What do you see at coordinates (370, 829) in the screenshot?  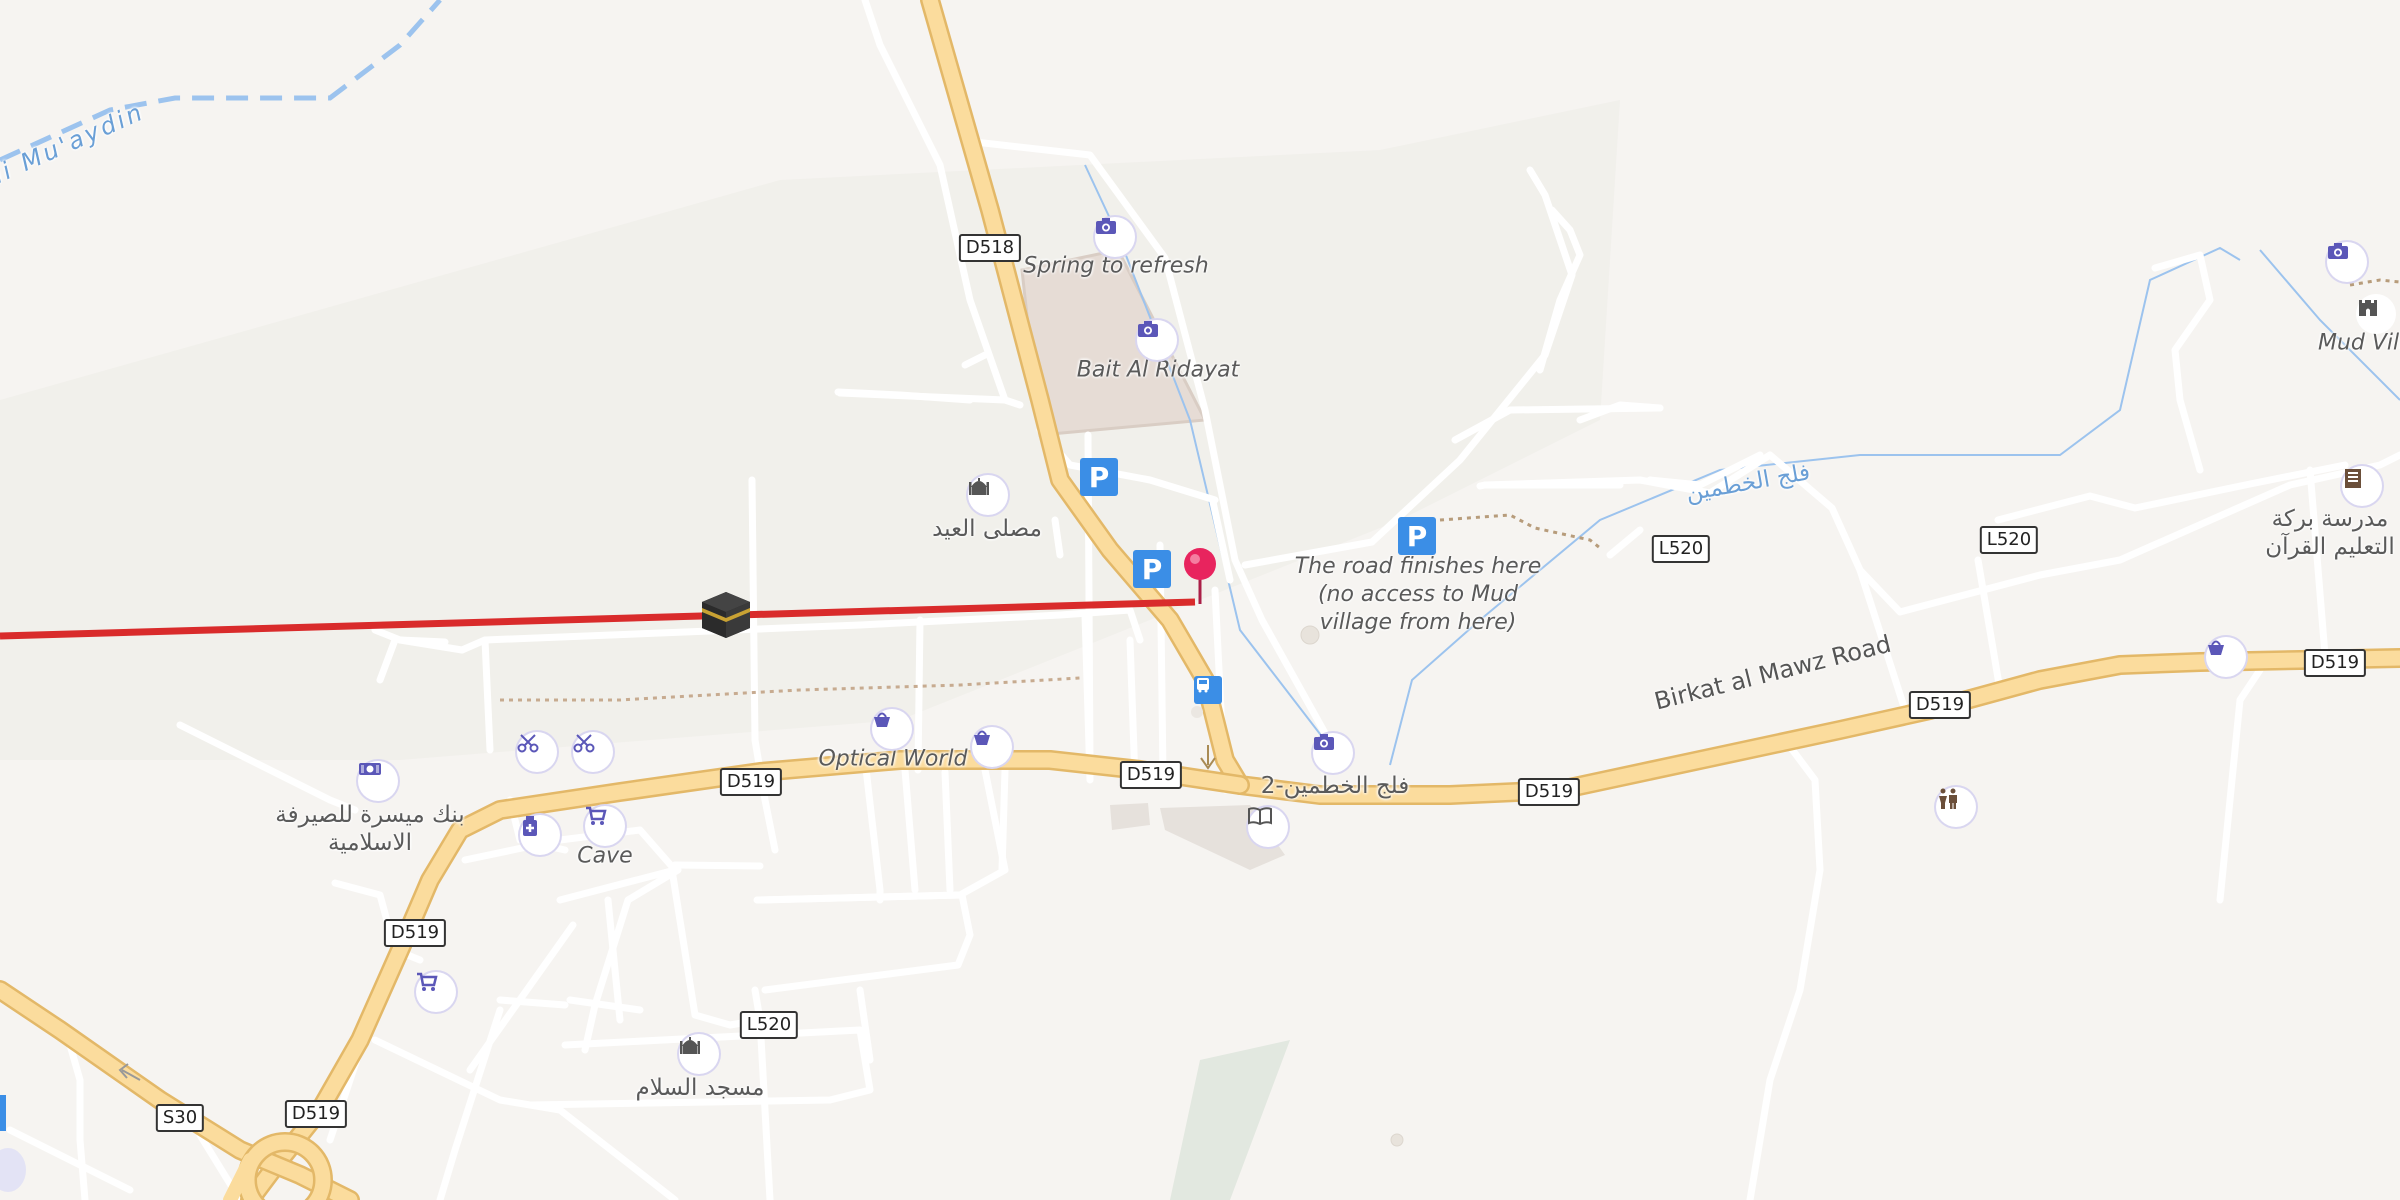 I see `label-bank: بنك ميسرة للصيرفة الاسلامية` at bounding box center [370, 829].